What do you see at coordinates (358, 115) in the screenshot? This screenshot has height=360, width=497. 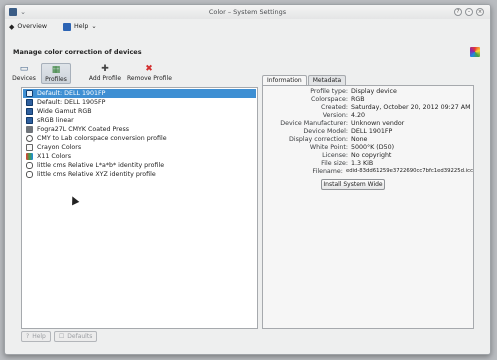 I see `info-value: 4.20` at bounding box center [358, 115].